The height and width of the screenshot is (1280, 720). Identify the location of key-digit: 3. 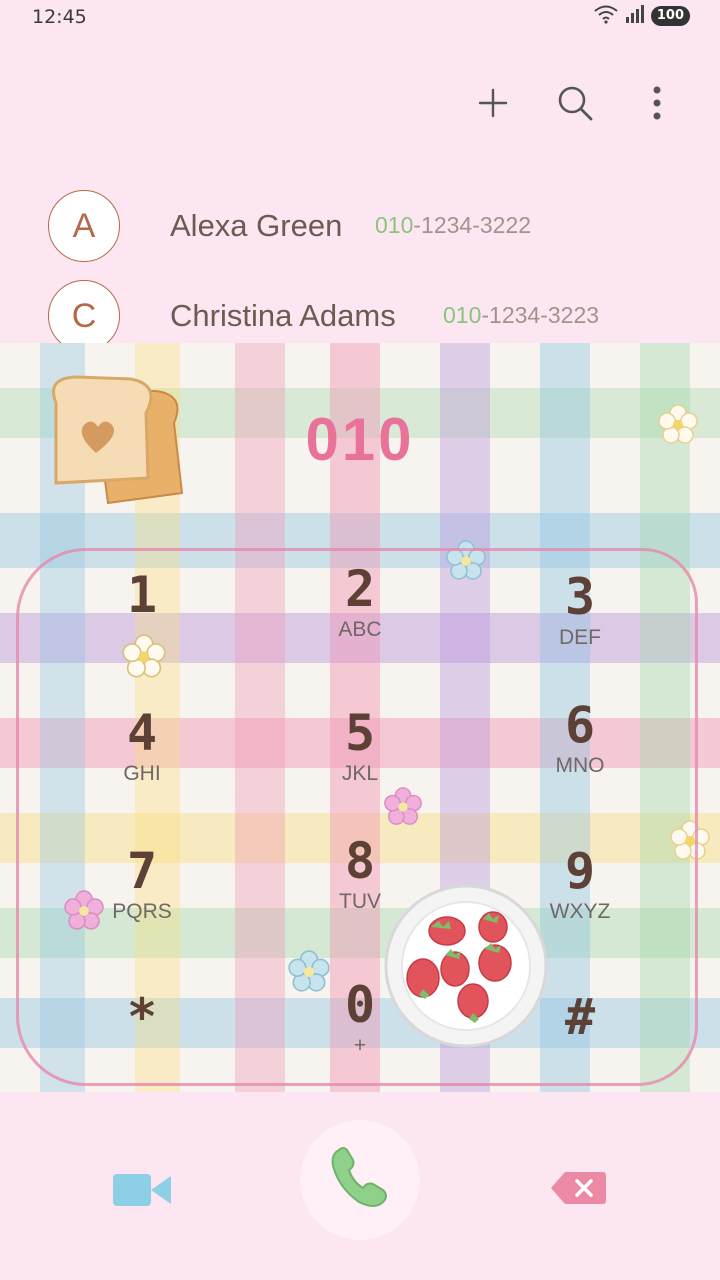
(580, 597).